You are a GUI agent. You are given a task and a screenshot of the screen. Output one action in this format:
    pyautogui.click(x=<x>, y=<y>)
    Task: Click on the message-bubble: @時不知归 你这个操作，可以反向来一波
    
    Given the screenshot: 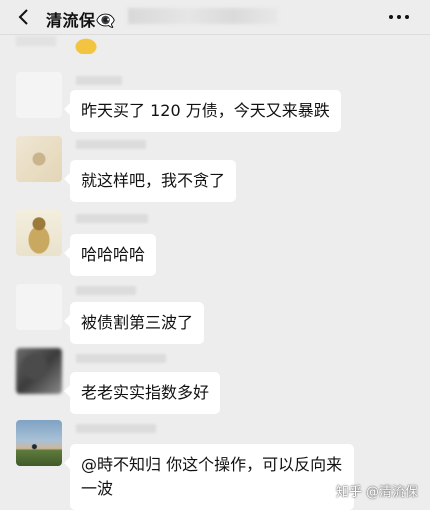 What is the action you would take?
    pyautogui.click(x=209, y=477)
    